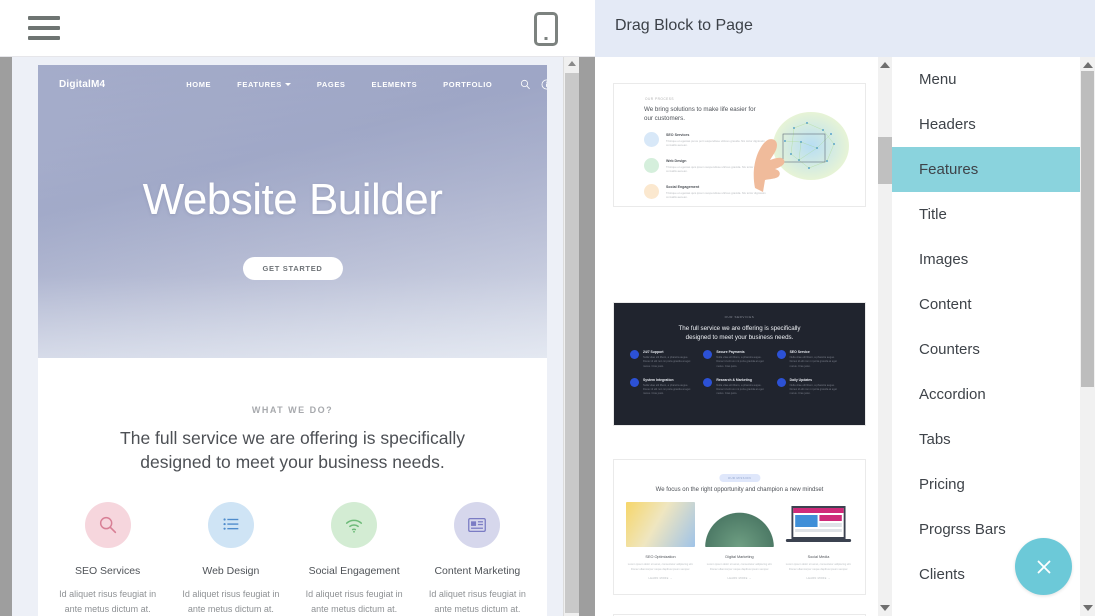 This screenshot has width=1095, height=616. I want to click on hand-holding-network-illustration, so click(798, 149).